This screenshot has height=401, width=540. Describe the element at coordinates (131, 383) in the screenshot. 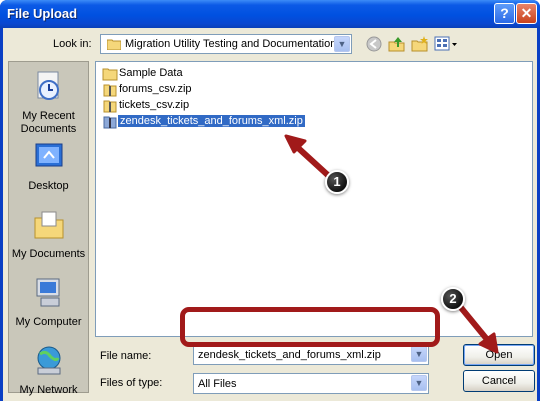

I see `files-of-type-label: Files of type:` at that location.